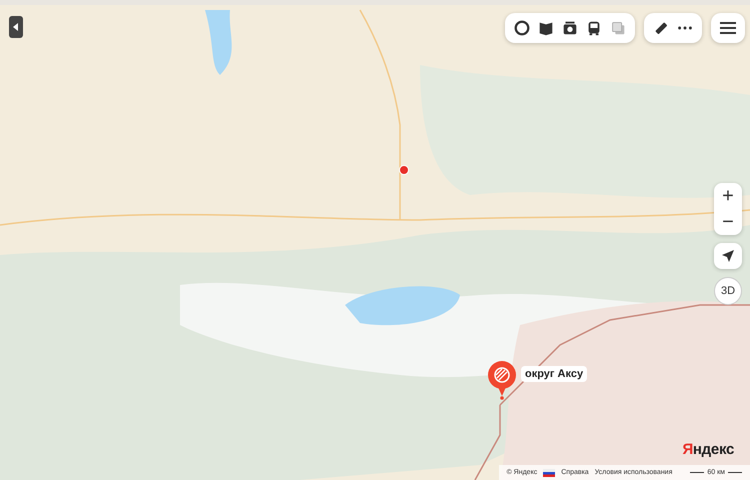 The image size is (750, 480). What do you see at coordinates (708, 449) in the screenshot?
I see `logo: Яндекс` at bounding box center [708, 449].